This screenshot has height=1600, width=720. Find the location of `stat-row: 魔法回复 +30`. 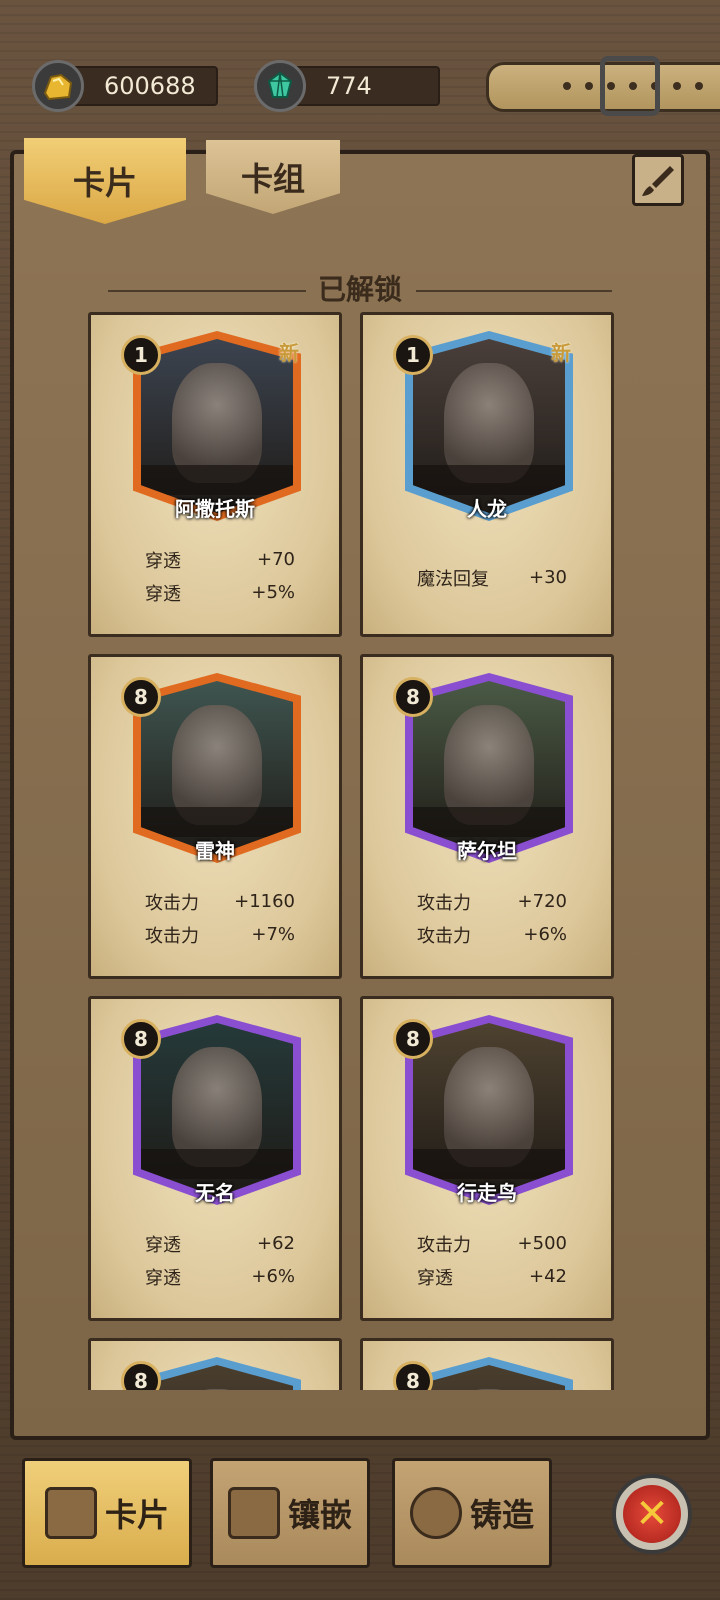

stat-row: 魔法回复 +30 is located at coordinates (492, 577).